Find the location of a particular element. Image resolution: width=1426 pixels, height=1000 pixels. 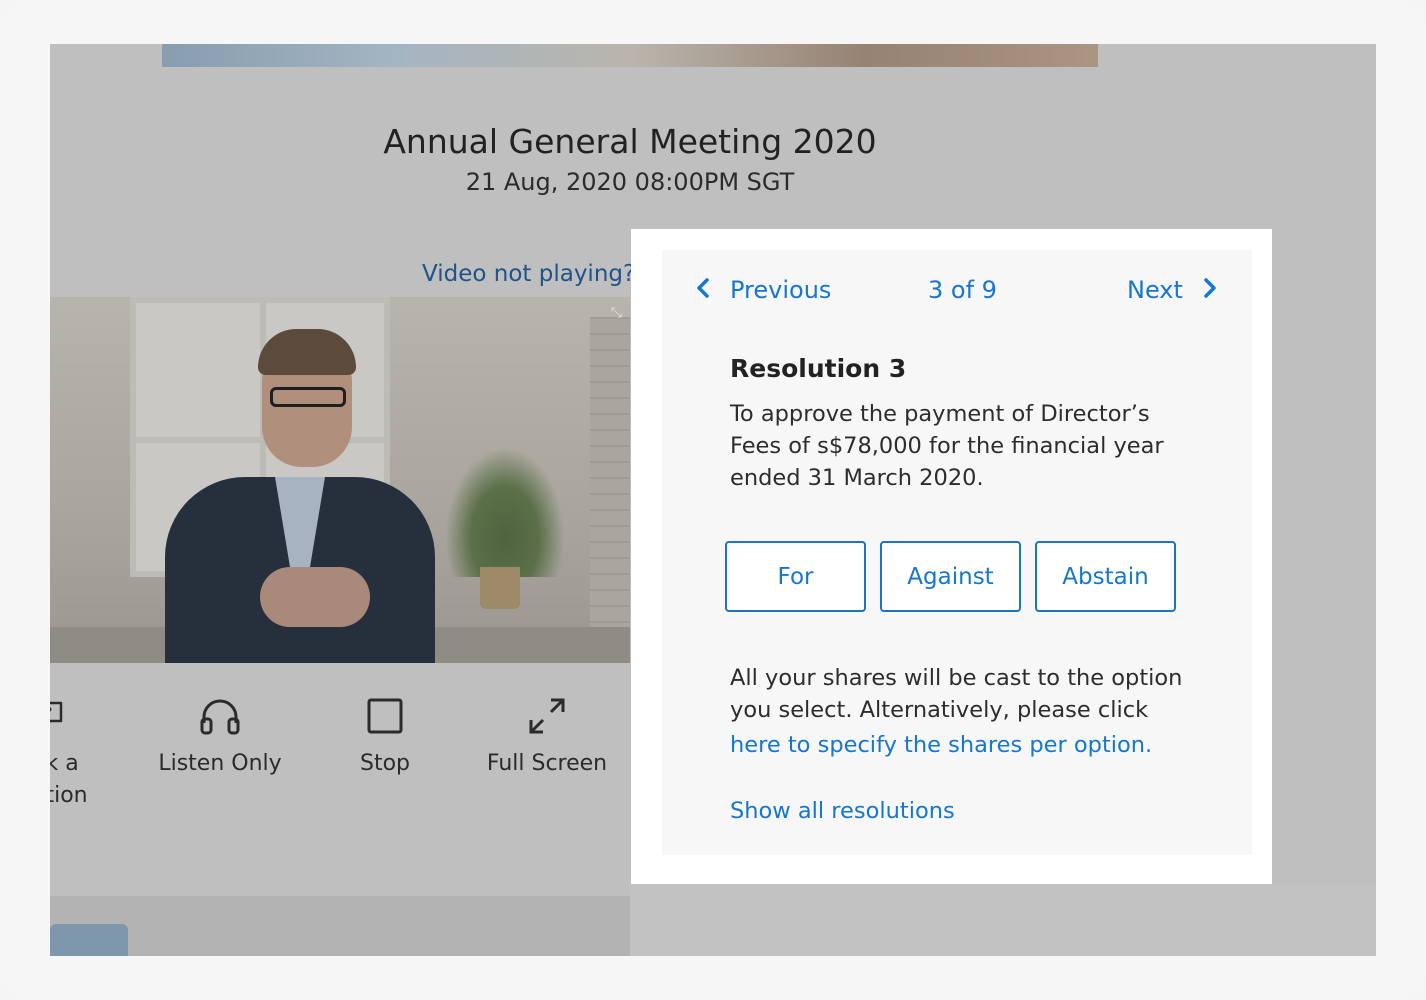

vote-abstain-button: Abstain is located at coordinates (1105, 576).